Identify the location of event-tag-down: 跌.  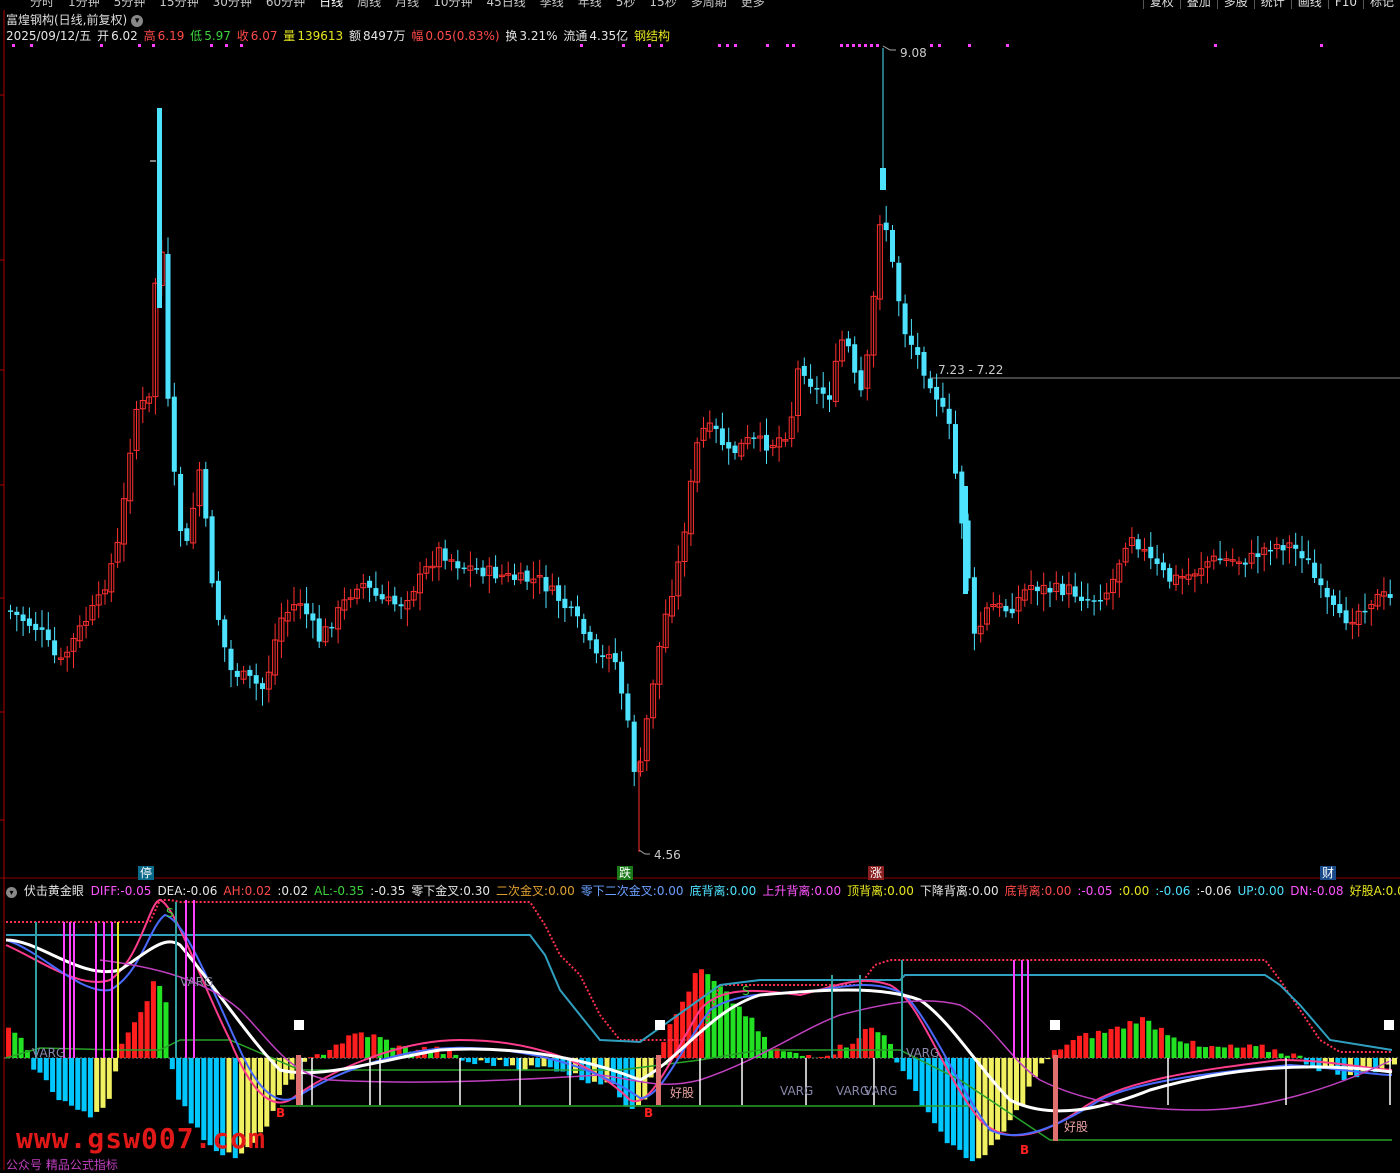
(625, 873).